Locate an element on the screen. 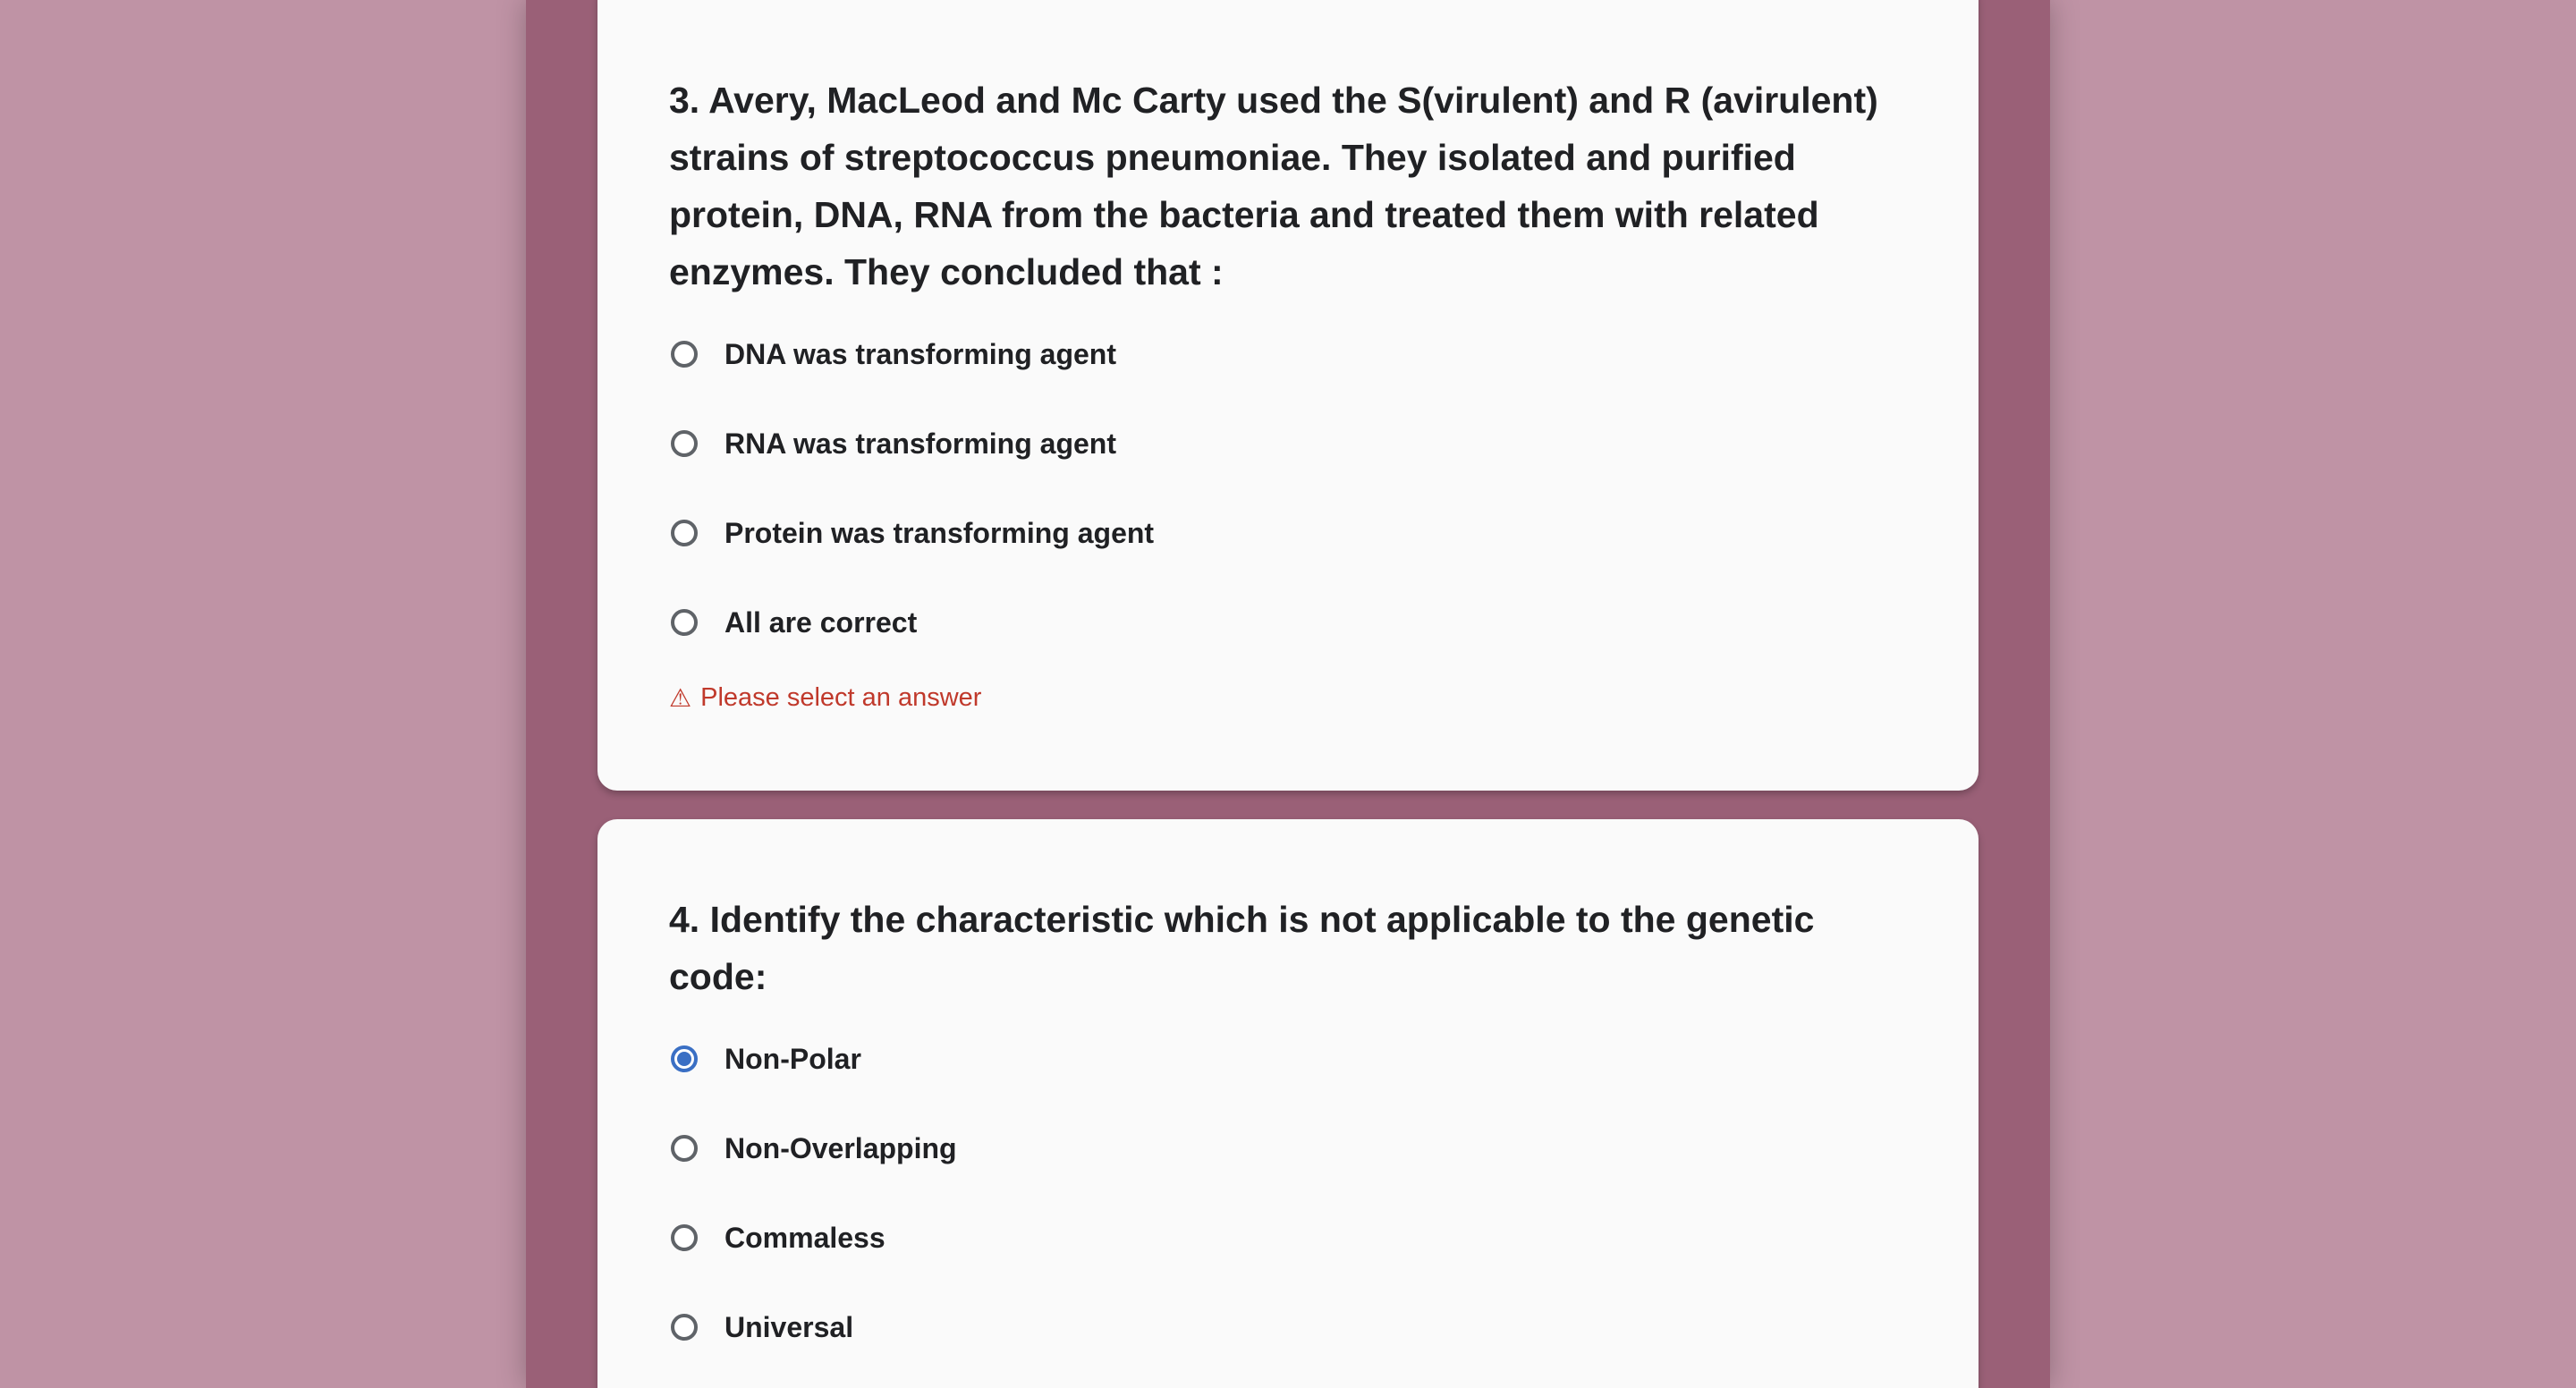  option-dna: DNA was transforming agent is located at coordinates (1288, 354).